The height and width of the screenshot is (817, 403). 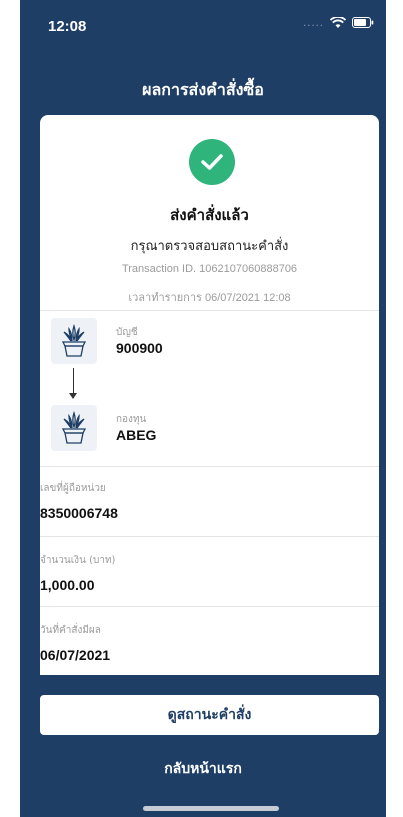 I want to click on transaction-id: Transaction ID. 1062107060888706, so click(x=209, y=269).